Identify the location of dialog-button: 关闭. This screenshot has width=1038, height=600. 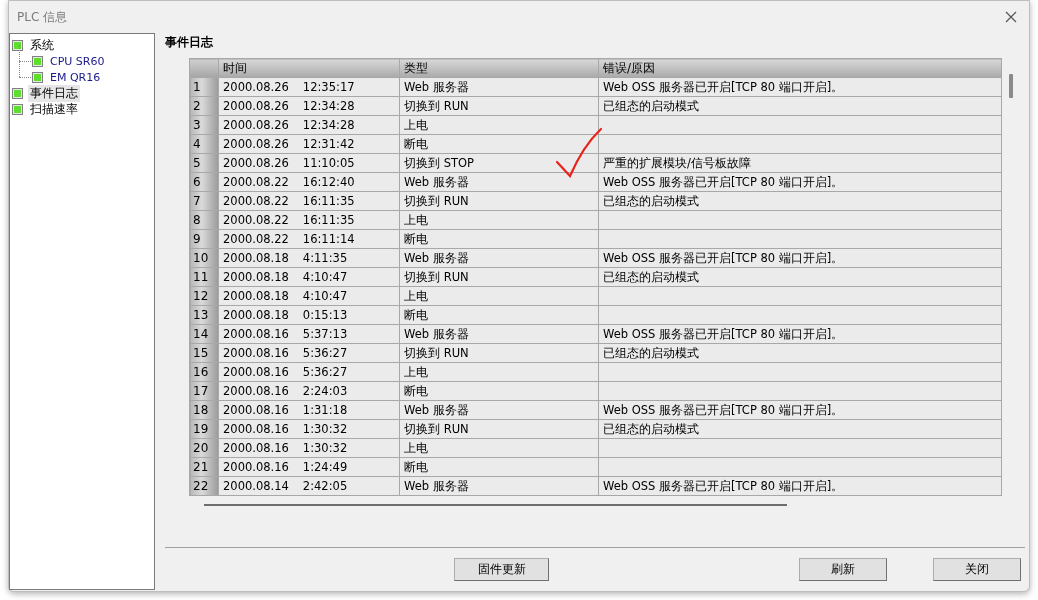
(977, 569).